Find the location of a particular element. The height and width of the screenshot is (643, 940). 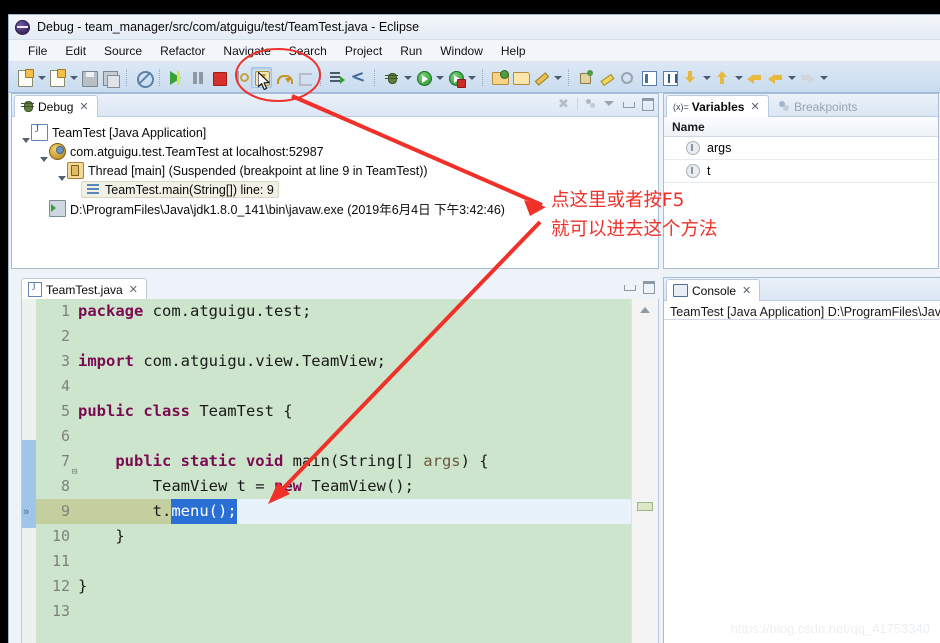

new-package-icon is located at coordinates (500, 77).